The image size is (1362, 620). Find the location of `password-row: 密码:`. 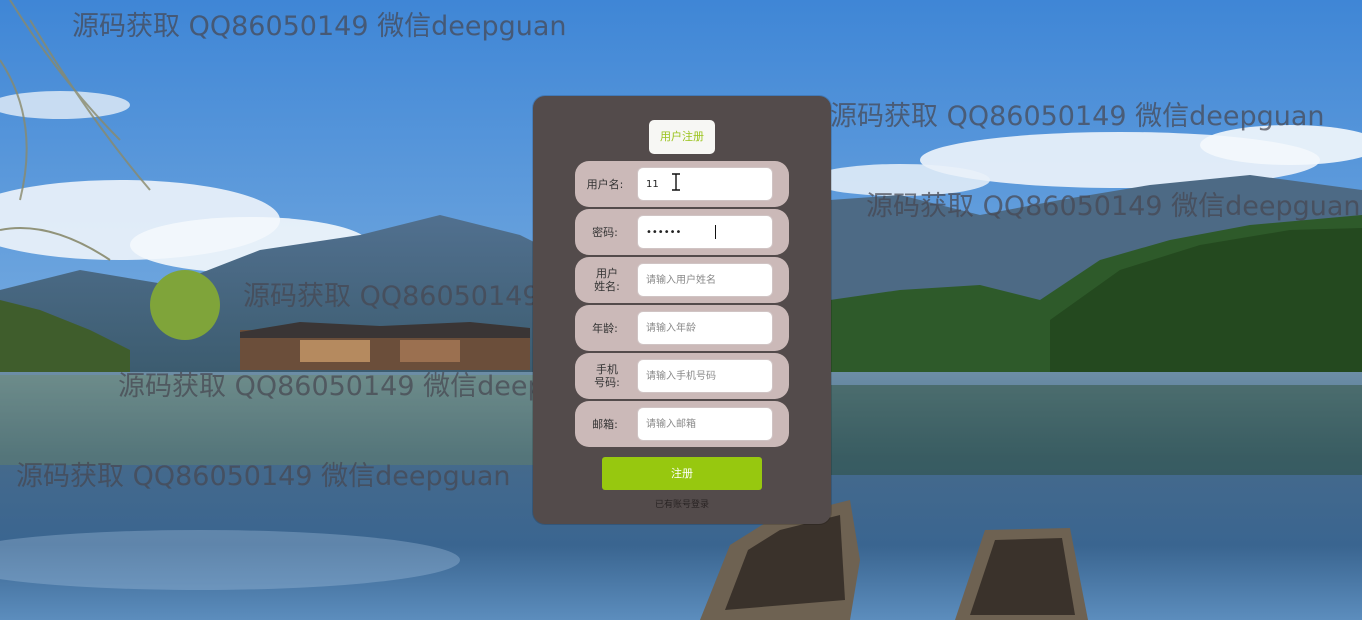

password-row: 密码: is located at coordinates (682, 232).